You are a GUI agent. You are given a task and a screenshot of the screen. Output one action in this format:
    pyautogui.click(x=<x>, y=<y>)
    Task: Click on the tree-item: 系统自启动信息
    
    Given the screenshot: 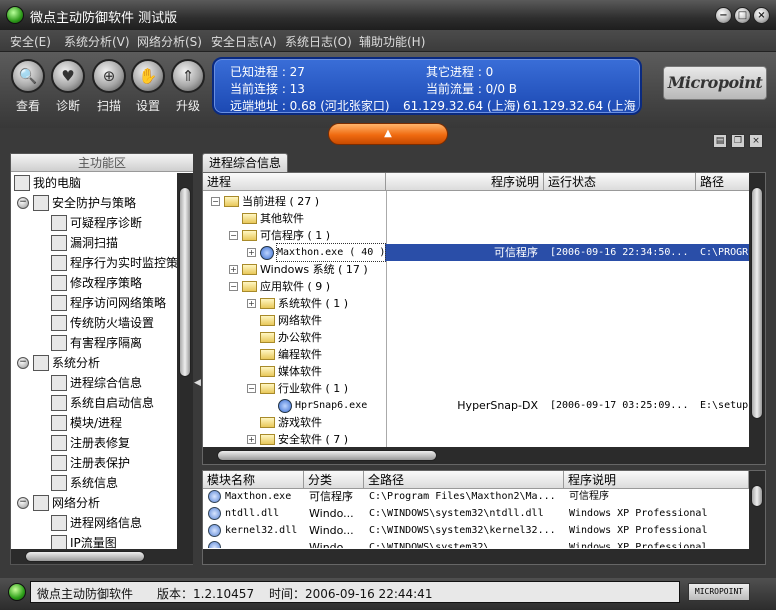 What is the action you would take?
    pyautogui.click(x=102, y=403)
    